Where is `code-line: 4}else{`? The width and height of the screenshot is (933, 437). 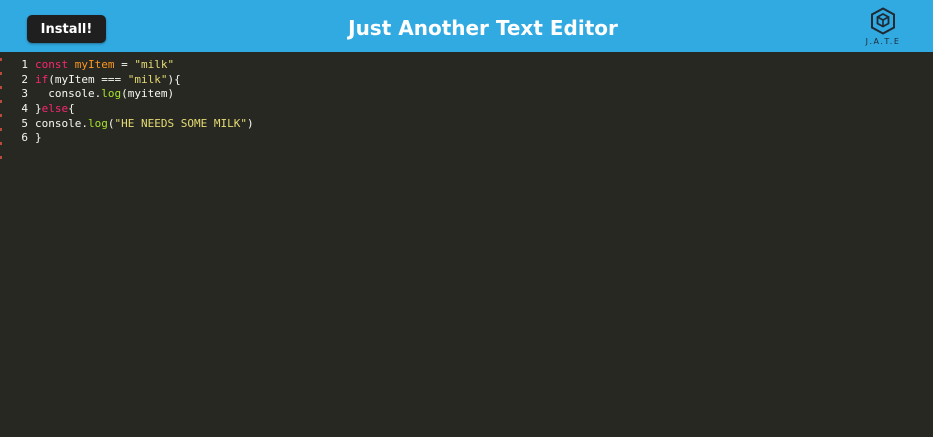 code-line: 4}else{ is located at coordinates (466, 109).